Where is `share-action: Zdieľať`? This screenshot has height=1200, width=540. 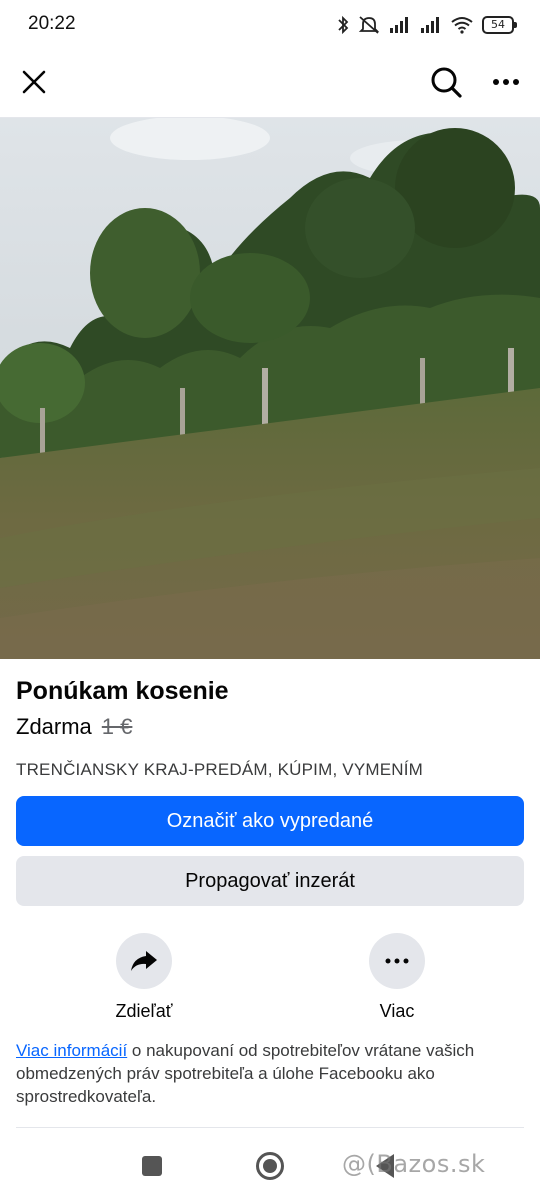 share-action: Zdieľať is located at coordinates (144, 978).